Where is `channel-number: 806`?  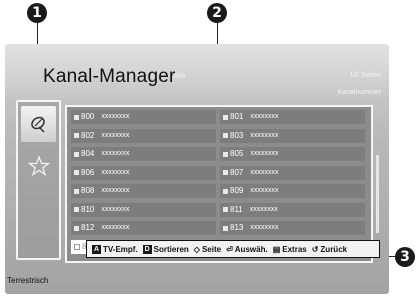
channel-number: 806 is located at coordinates (88, 172).